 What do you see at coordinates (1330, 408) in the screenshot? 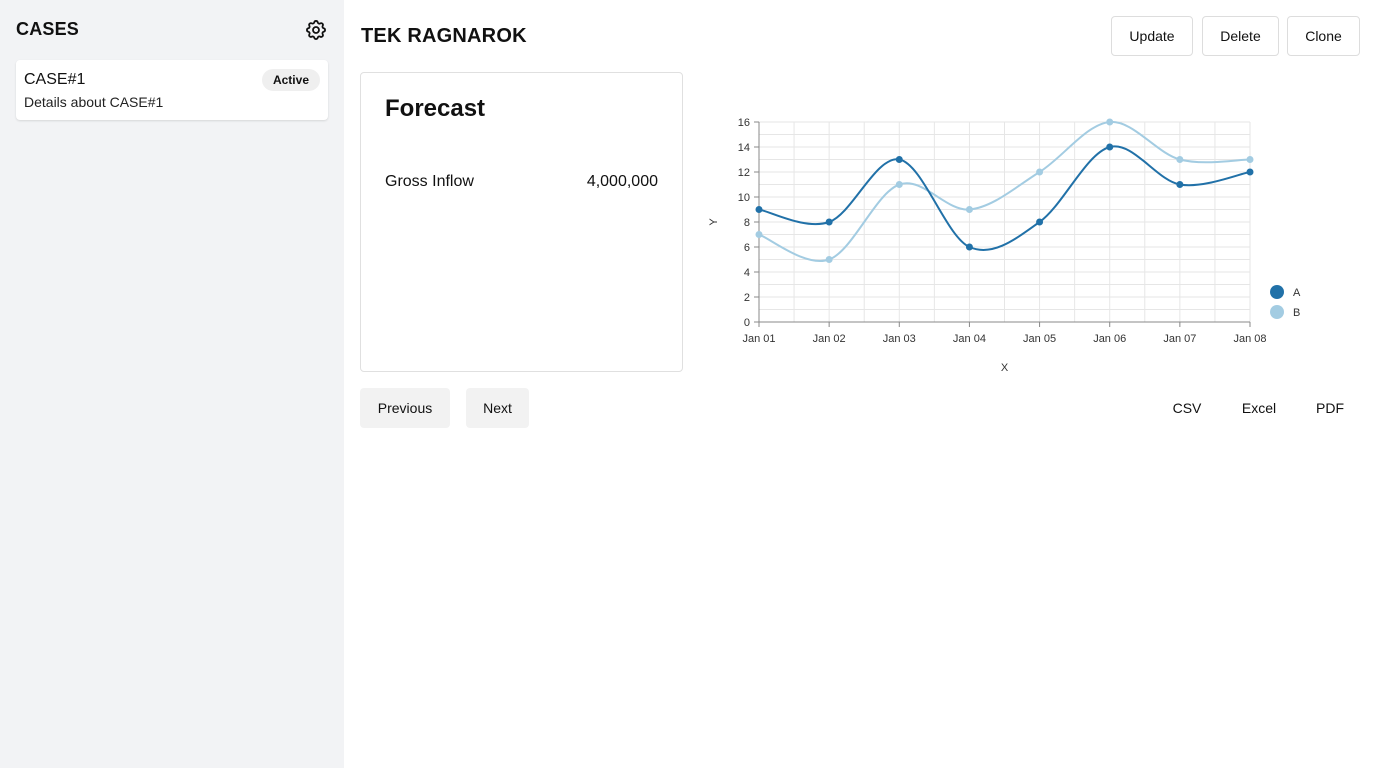
I see `pdf-button: PDF` at bounding box center [1330, 408].